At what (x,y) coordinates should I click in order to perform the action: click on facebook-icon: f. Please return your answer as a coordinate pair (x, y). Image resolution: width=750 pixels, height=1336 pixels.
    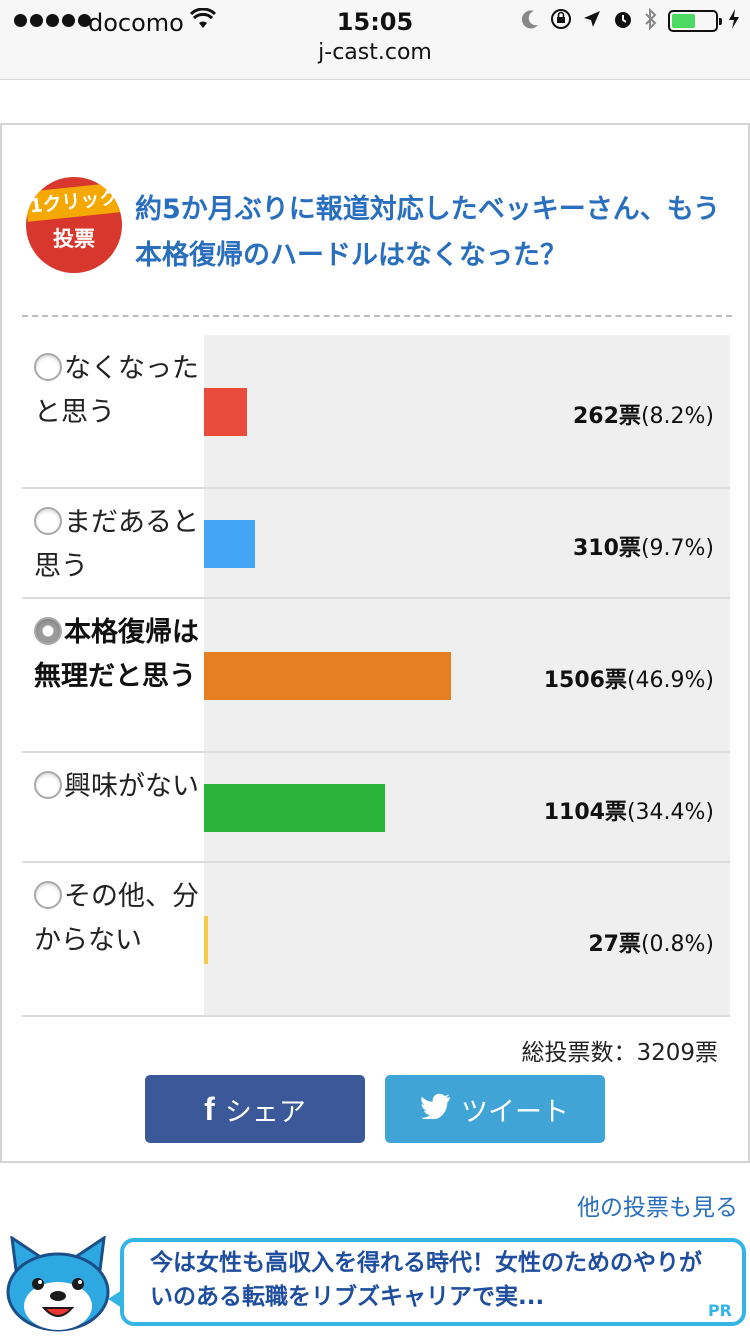
    Looking at the image, I should click on (209, 1108).